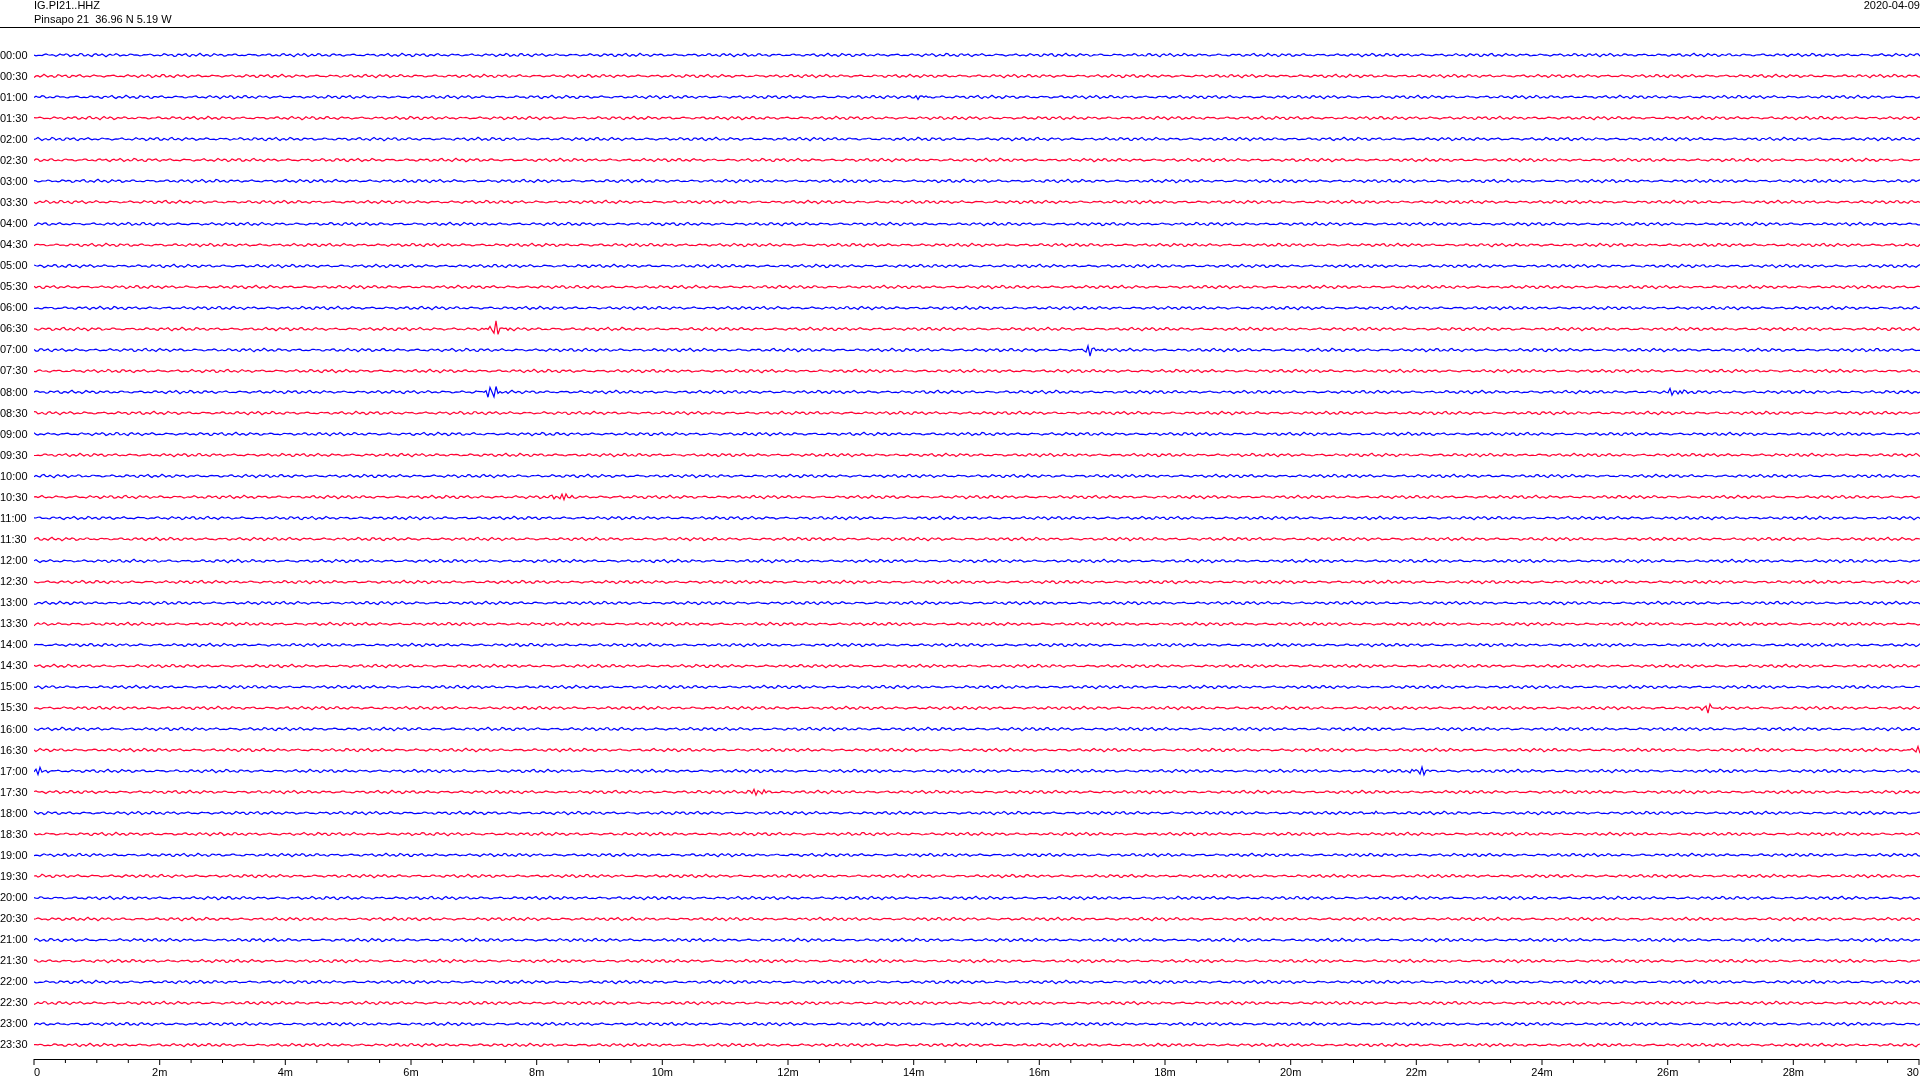  I want to click on time-label: 22:00, so click(14, 981).